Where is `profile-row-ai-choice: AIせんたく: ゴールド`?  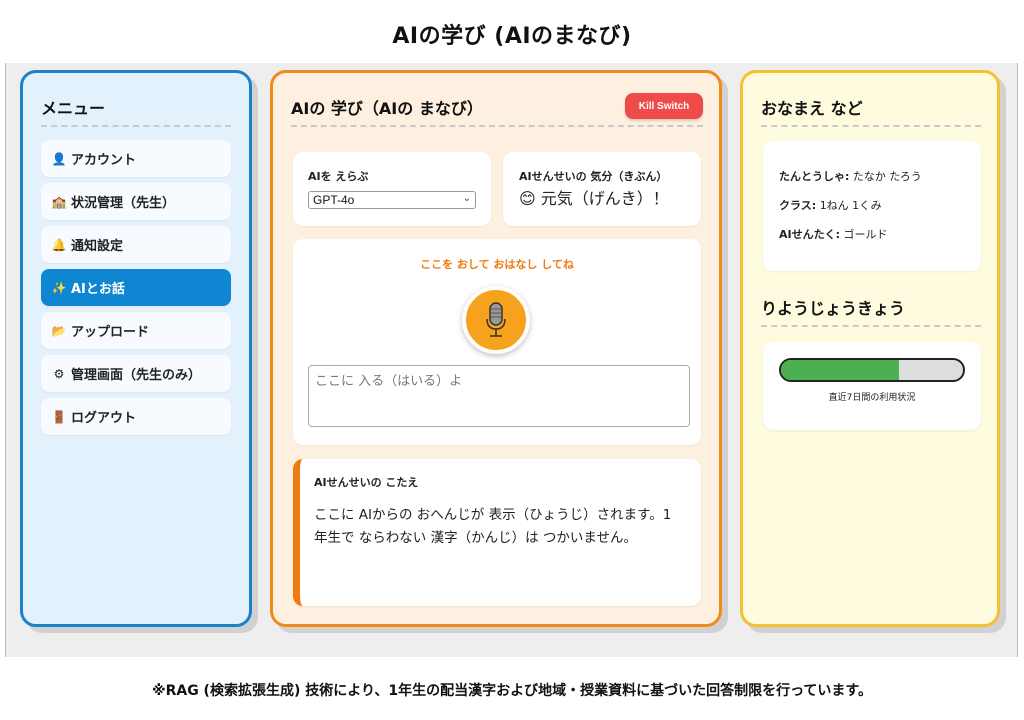
profile-row-ai-choice: AIせんたく: ゴールド is located at coordinates (833, 234).